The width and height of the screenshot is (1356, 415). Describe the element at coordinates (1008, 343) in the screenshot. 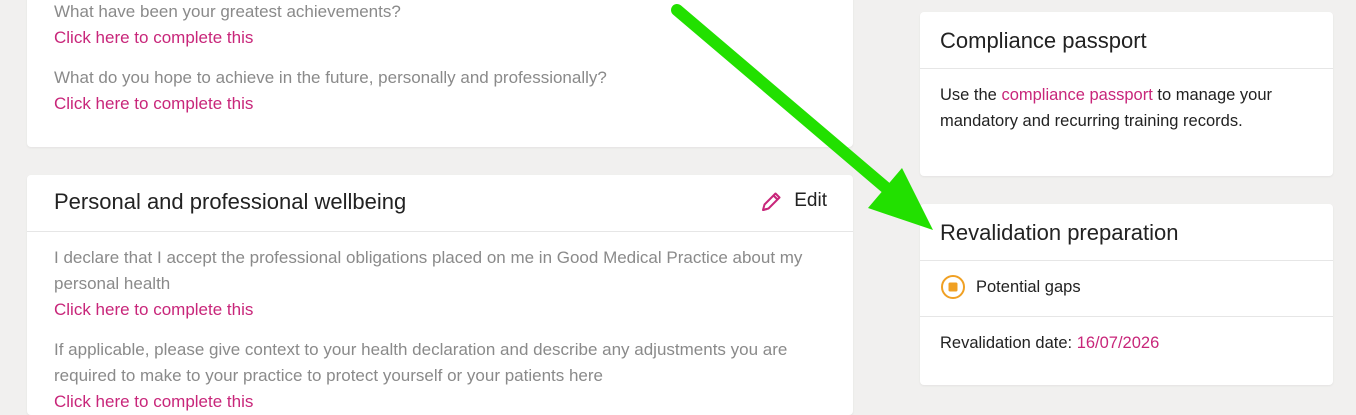

I see `revalidation-date-label: Revalidation date:` at that location.